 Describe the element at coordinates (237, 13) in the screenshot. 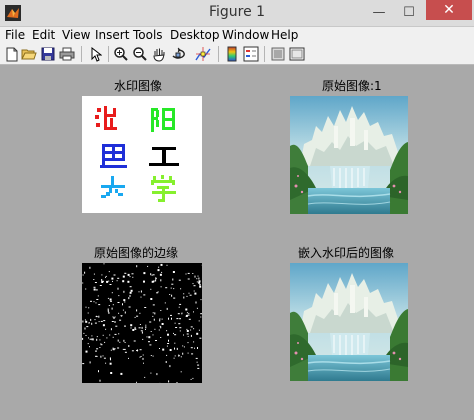

I see `title-bar: Figure 1 — ☐ ✕` at that location.